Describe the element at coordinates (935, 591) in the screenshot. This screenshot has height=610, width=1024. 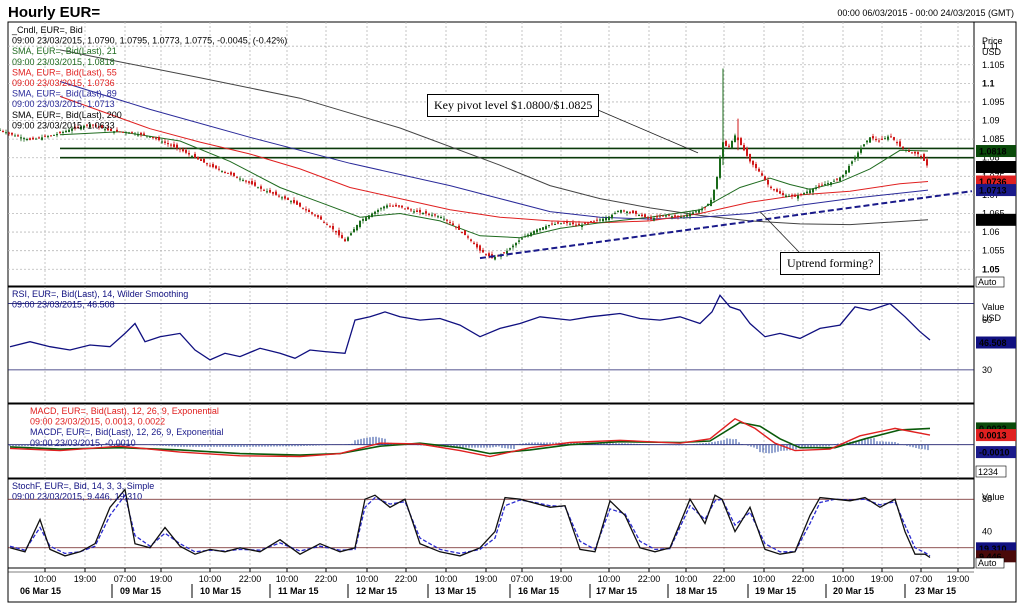
I see `x-date-label: 23 Mar 15` at that location.